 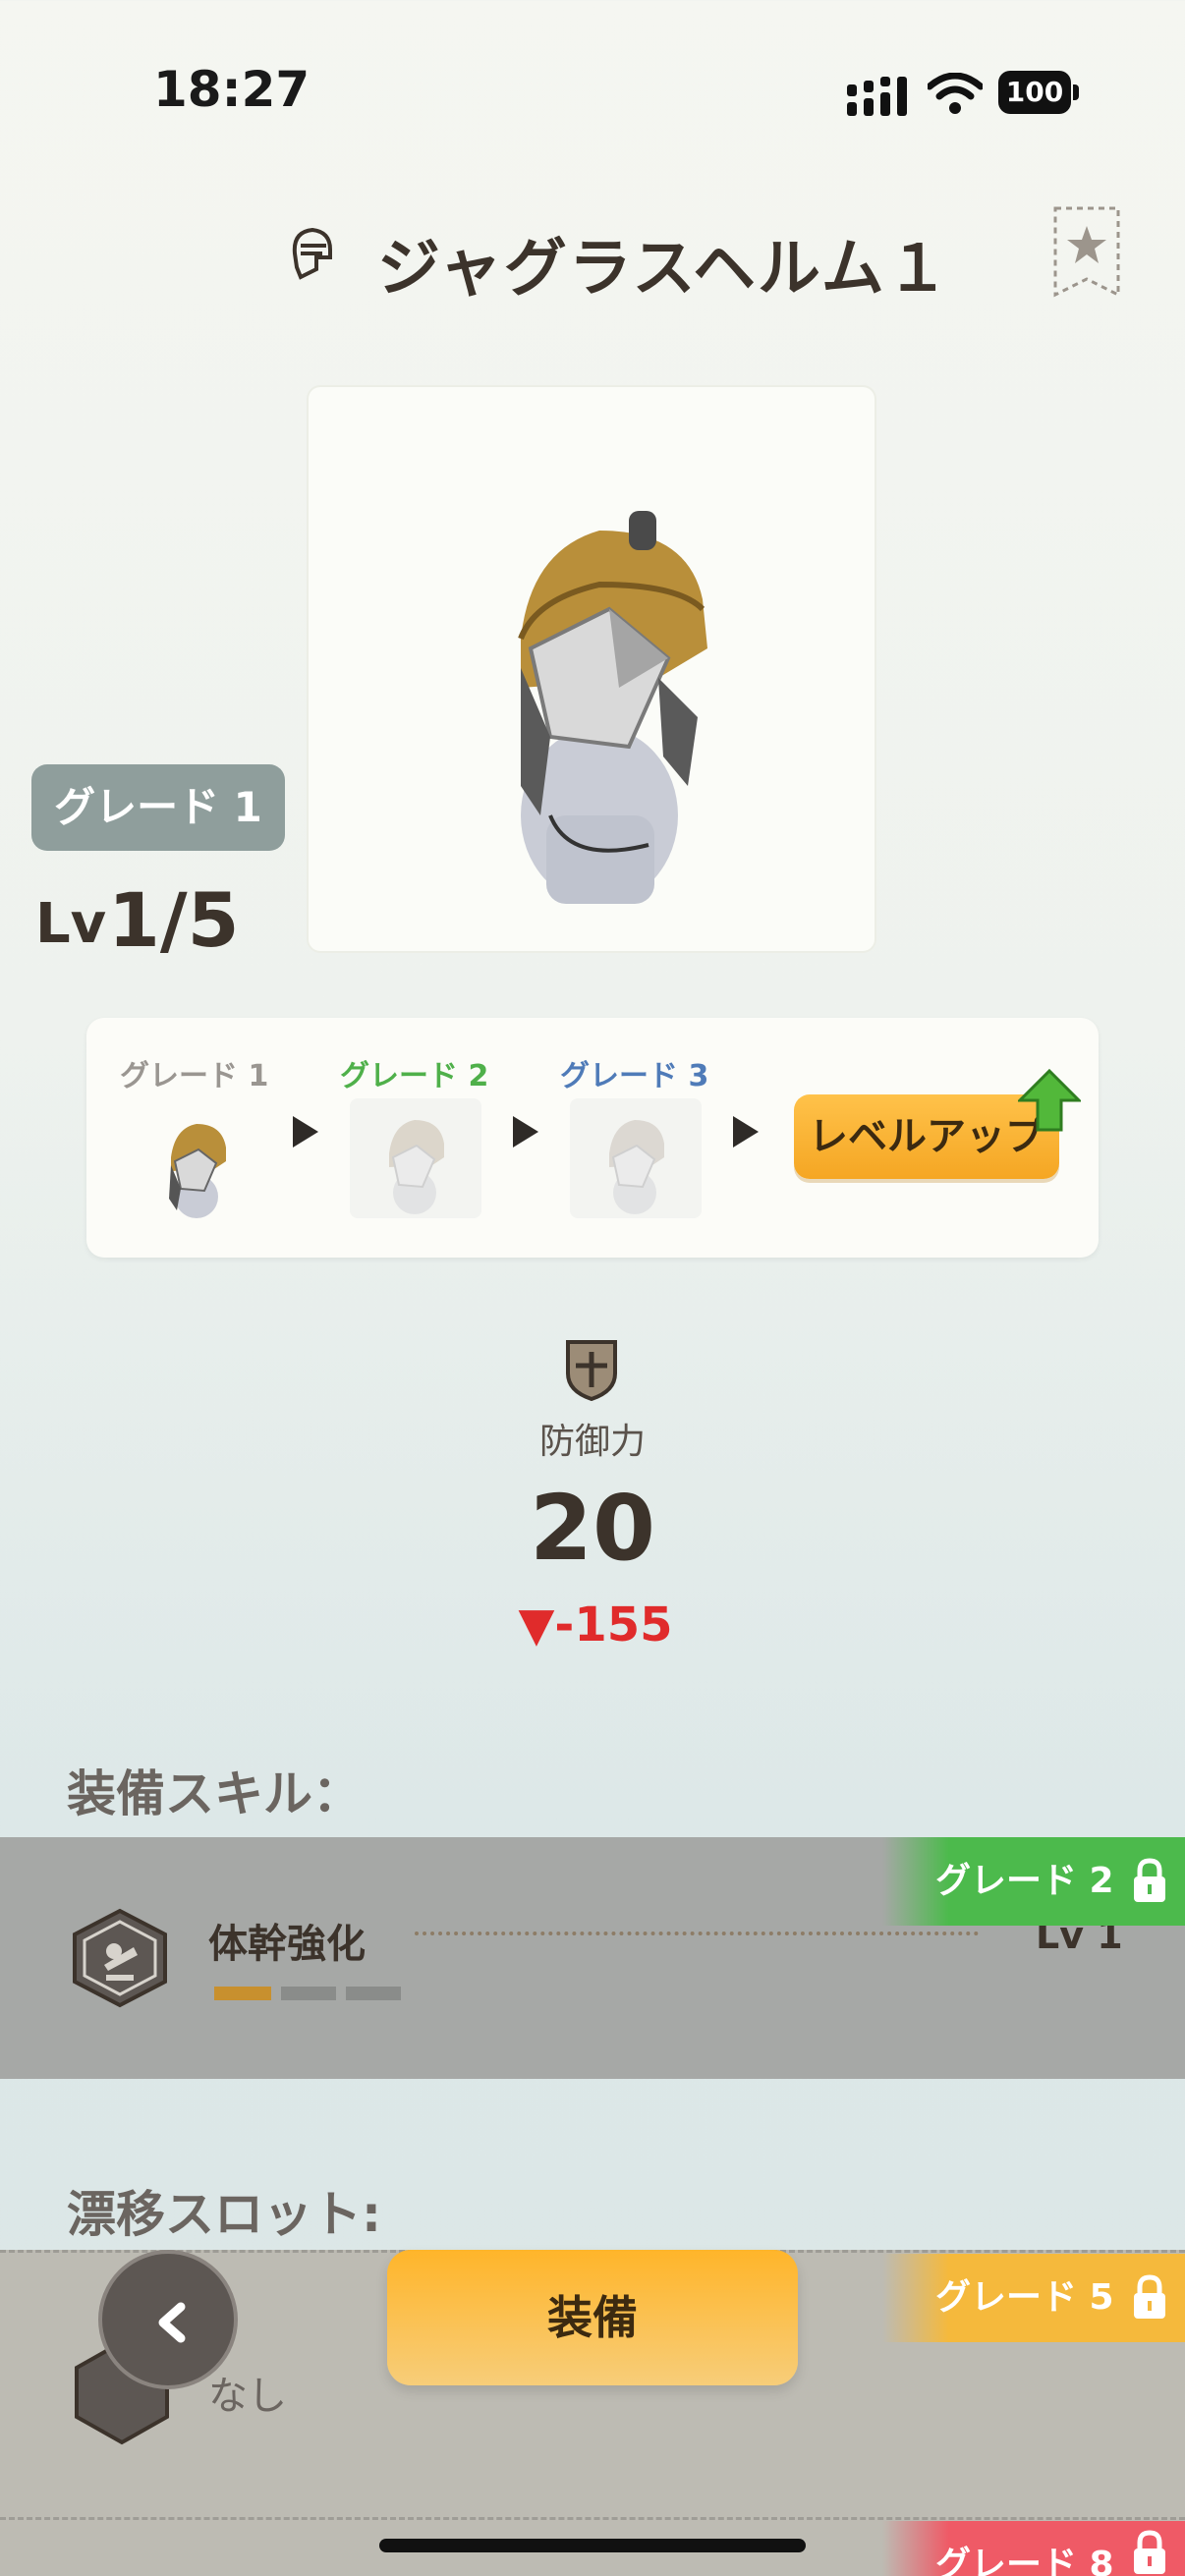 What do you see at coordinates (287, 1944) in the screenshot?
I see `skill-name: 体幹強化` at bounding box center [287, 1944].